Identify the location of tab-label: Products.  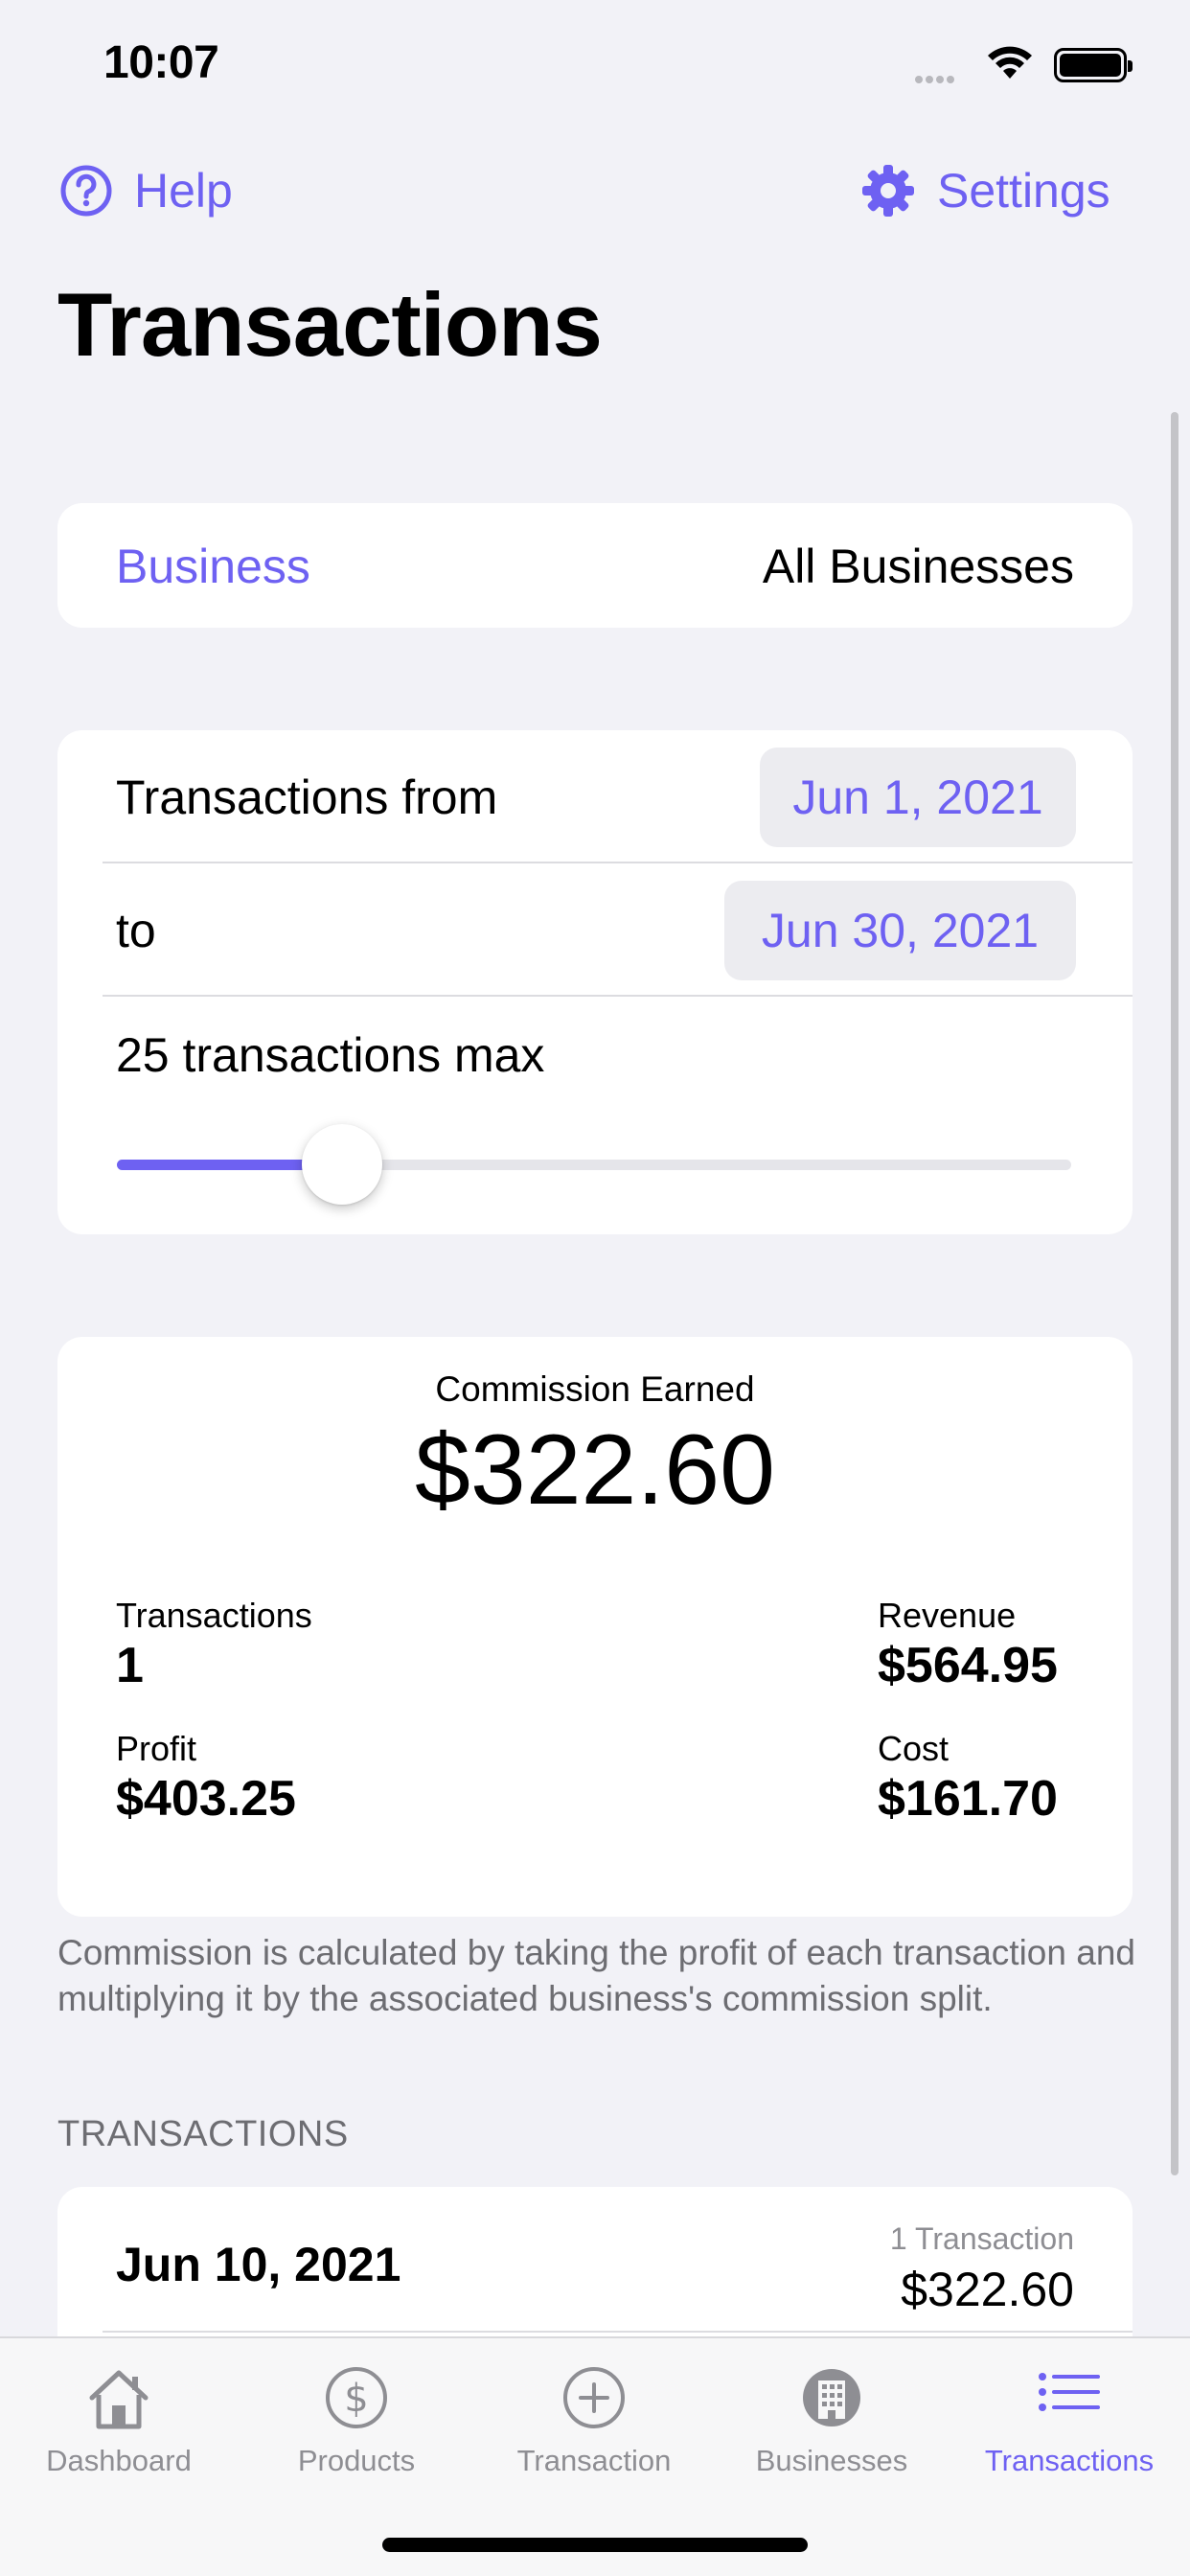
(357, 2460).